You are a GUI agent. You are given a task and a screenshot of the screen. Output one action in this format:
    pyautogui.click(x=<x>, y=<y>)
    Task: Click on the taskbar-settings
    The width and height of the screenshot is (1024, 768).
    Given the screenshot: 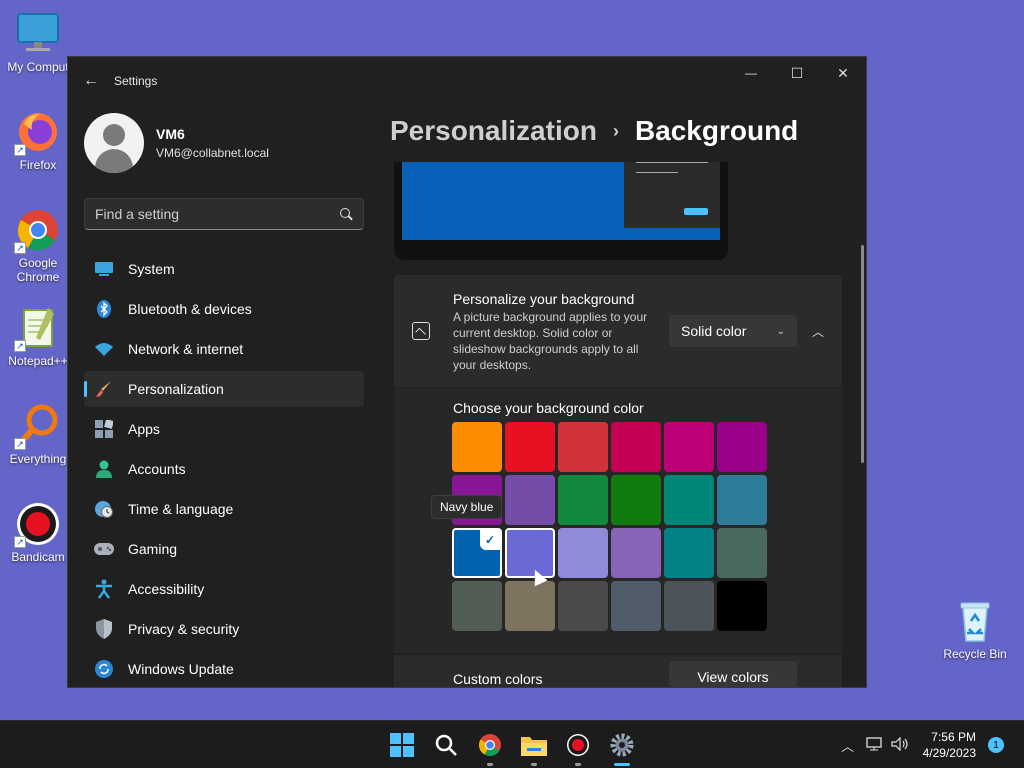 What is the action you would take?
    pyautogui.click(x=622, y=744)
    